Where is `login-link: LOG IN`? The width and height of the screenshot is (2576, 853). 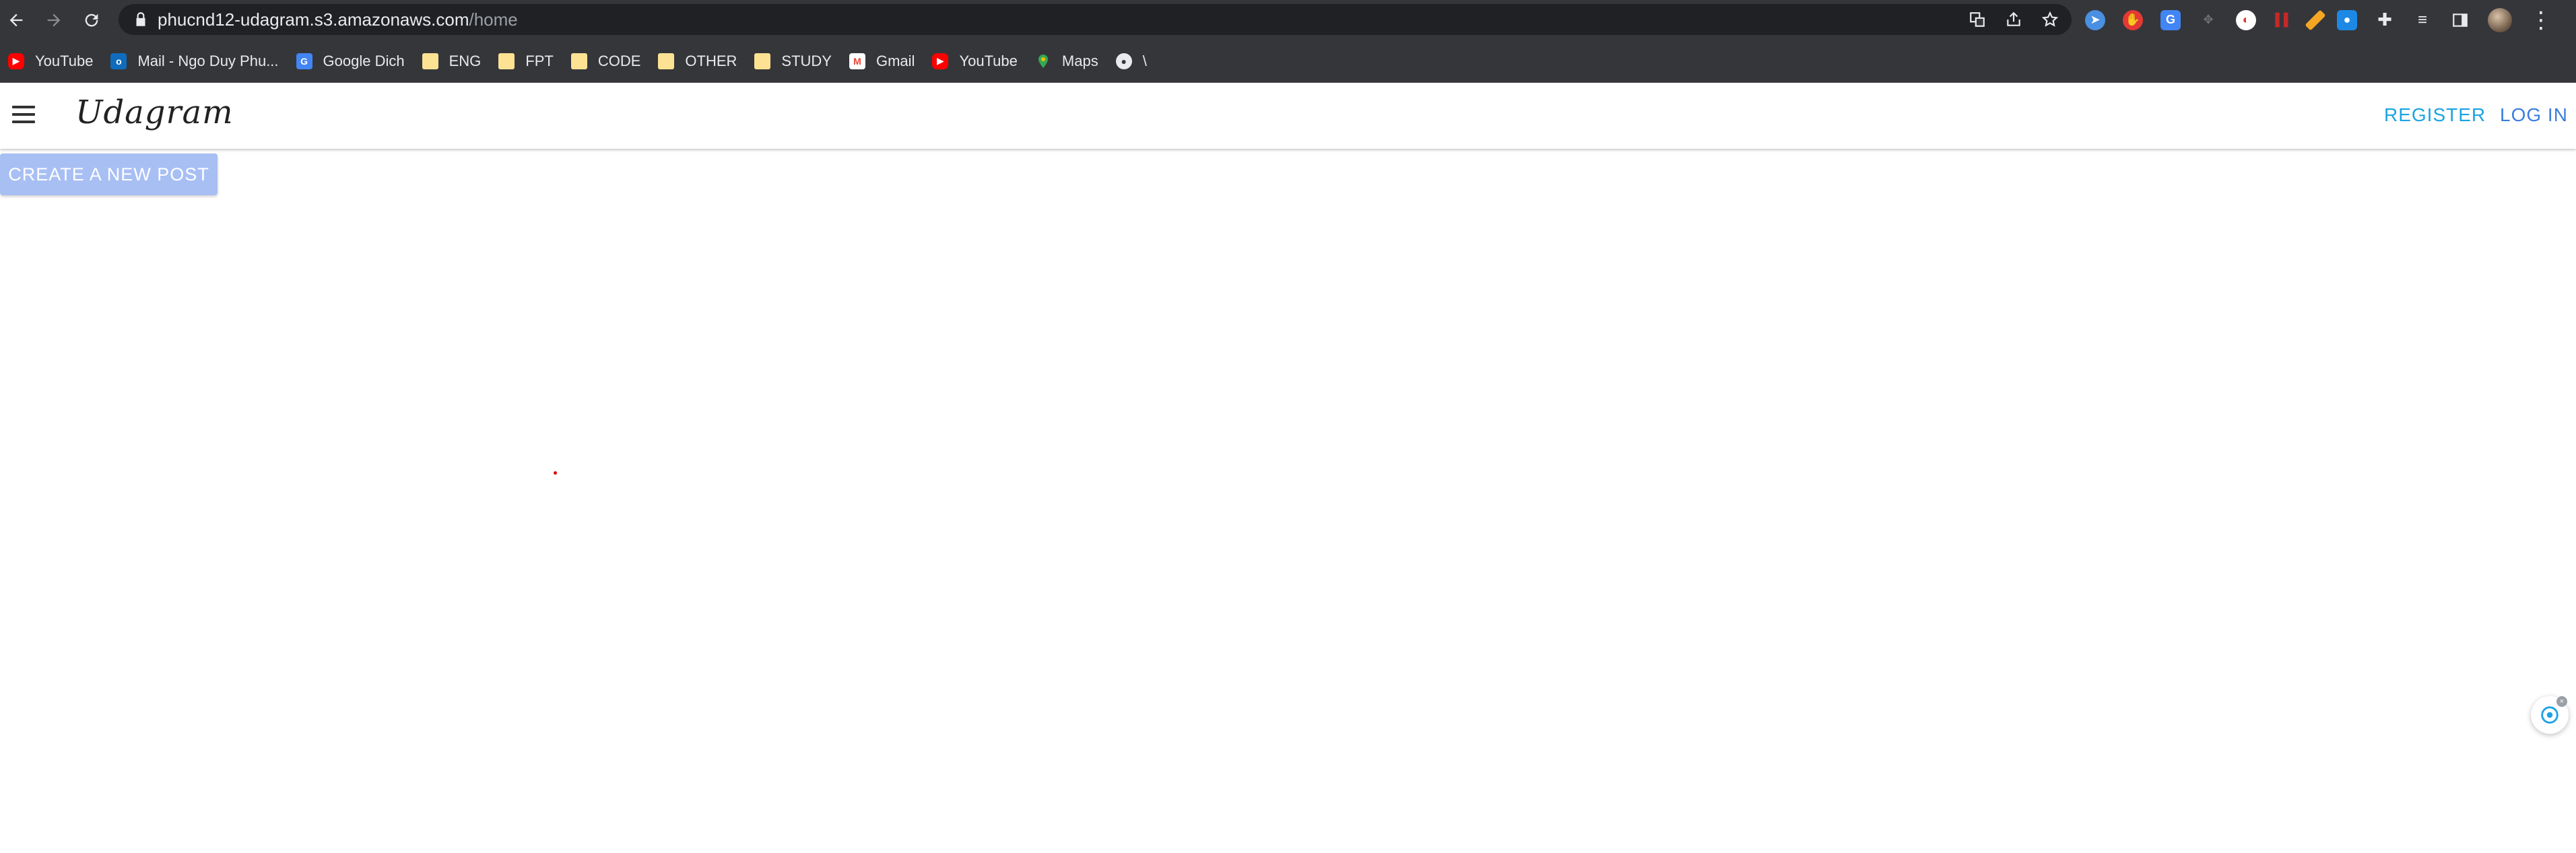
login-link: LOG IN is located at coordinates (2534, 115).